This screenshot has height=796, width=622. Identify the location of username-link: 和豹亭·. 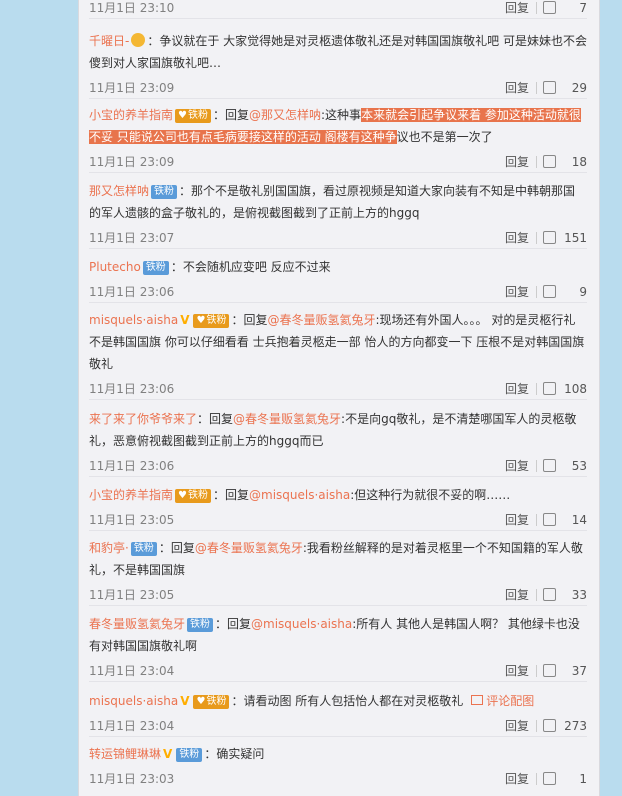
(109, 548).